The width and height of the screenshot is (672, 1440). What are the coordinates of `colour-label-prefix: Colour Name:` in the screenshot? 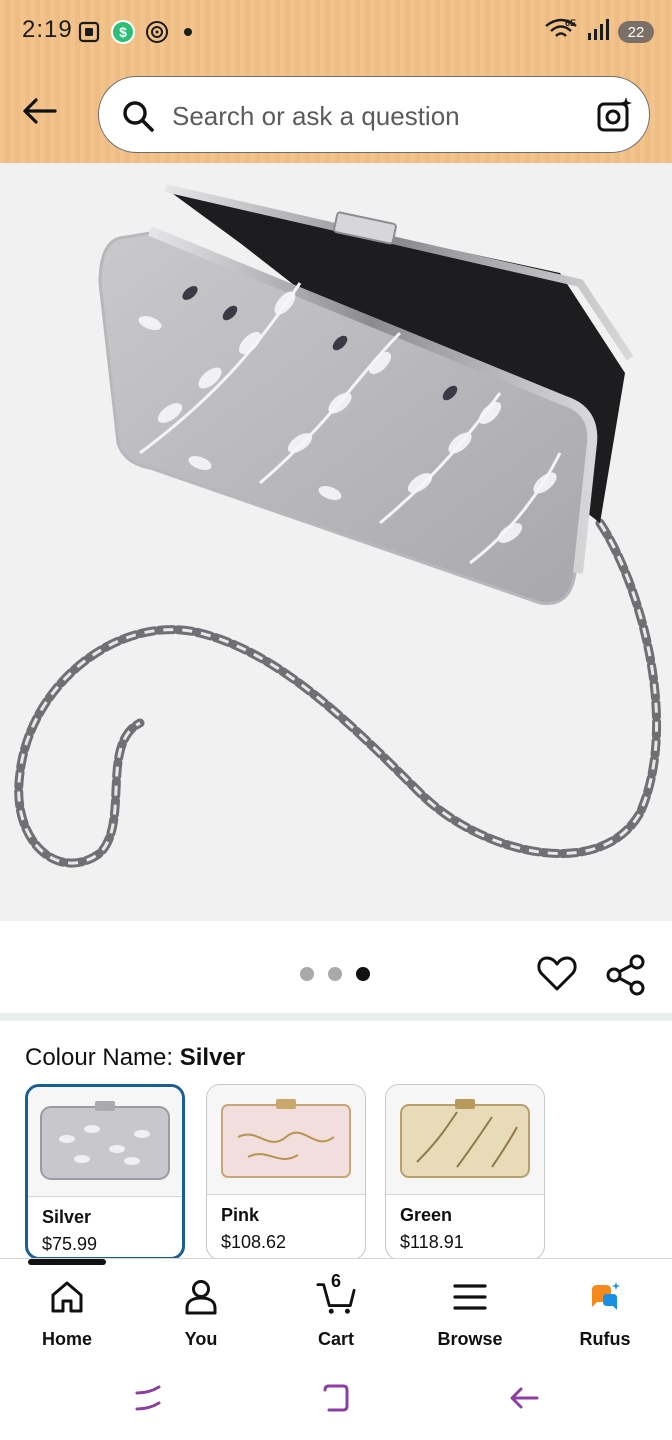 It's located at (102, 1057).